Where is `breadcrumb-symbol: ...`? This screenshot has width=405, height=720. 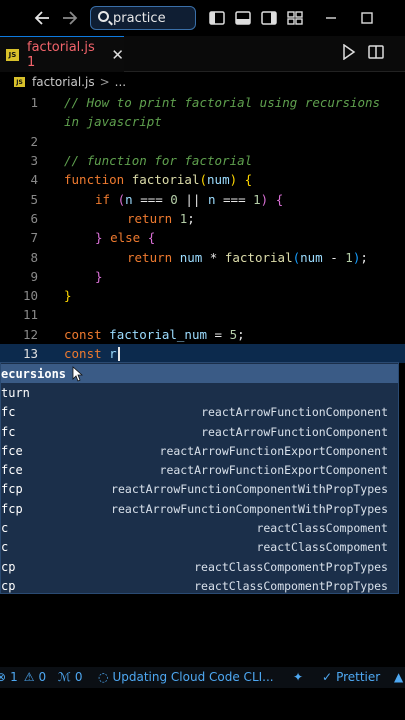
breadcrumb-symbol: ... is located at coordinates (120, 82).